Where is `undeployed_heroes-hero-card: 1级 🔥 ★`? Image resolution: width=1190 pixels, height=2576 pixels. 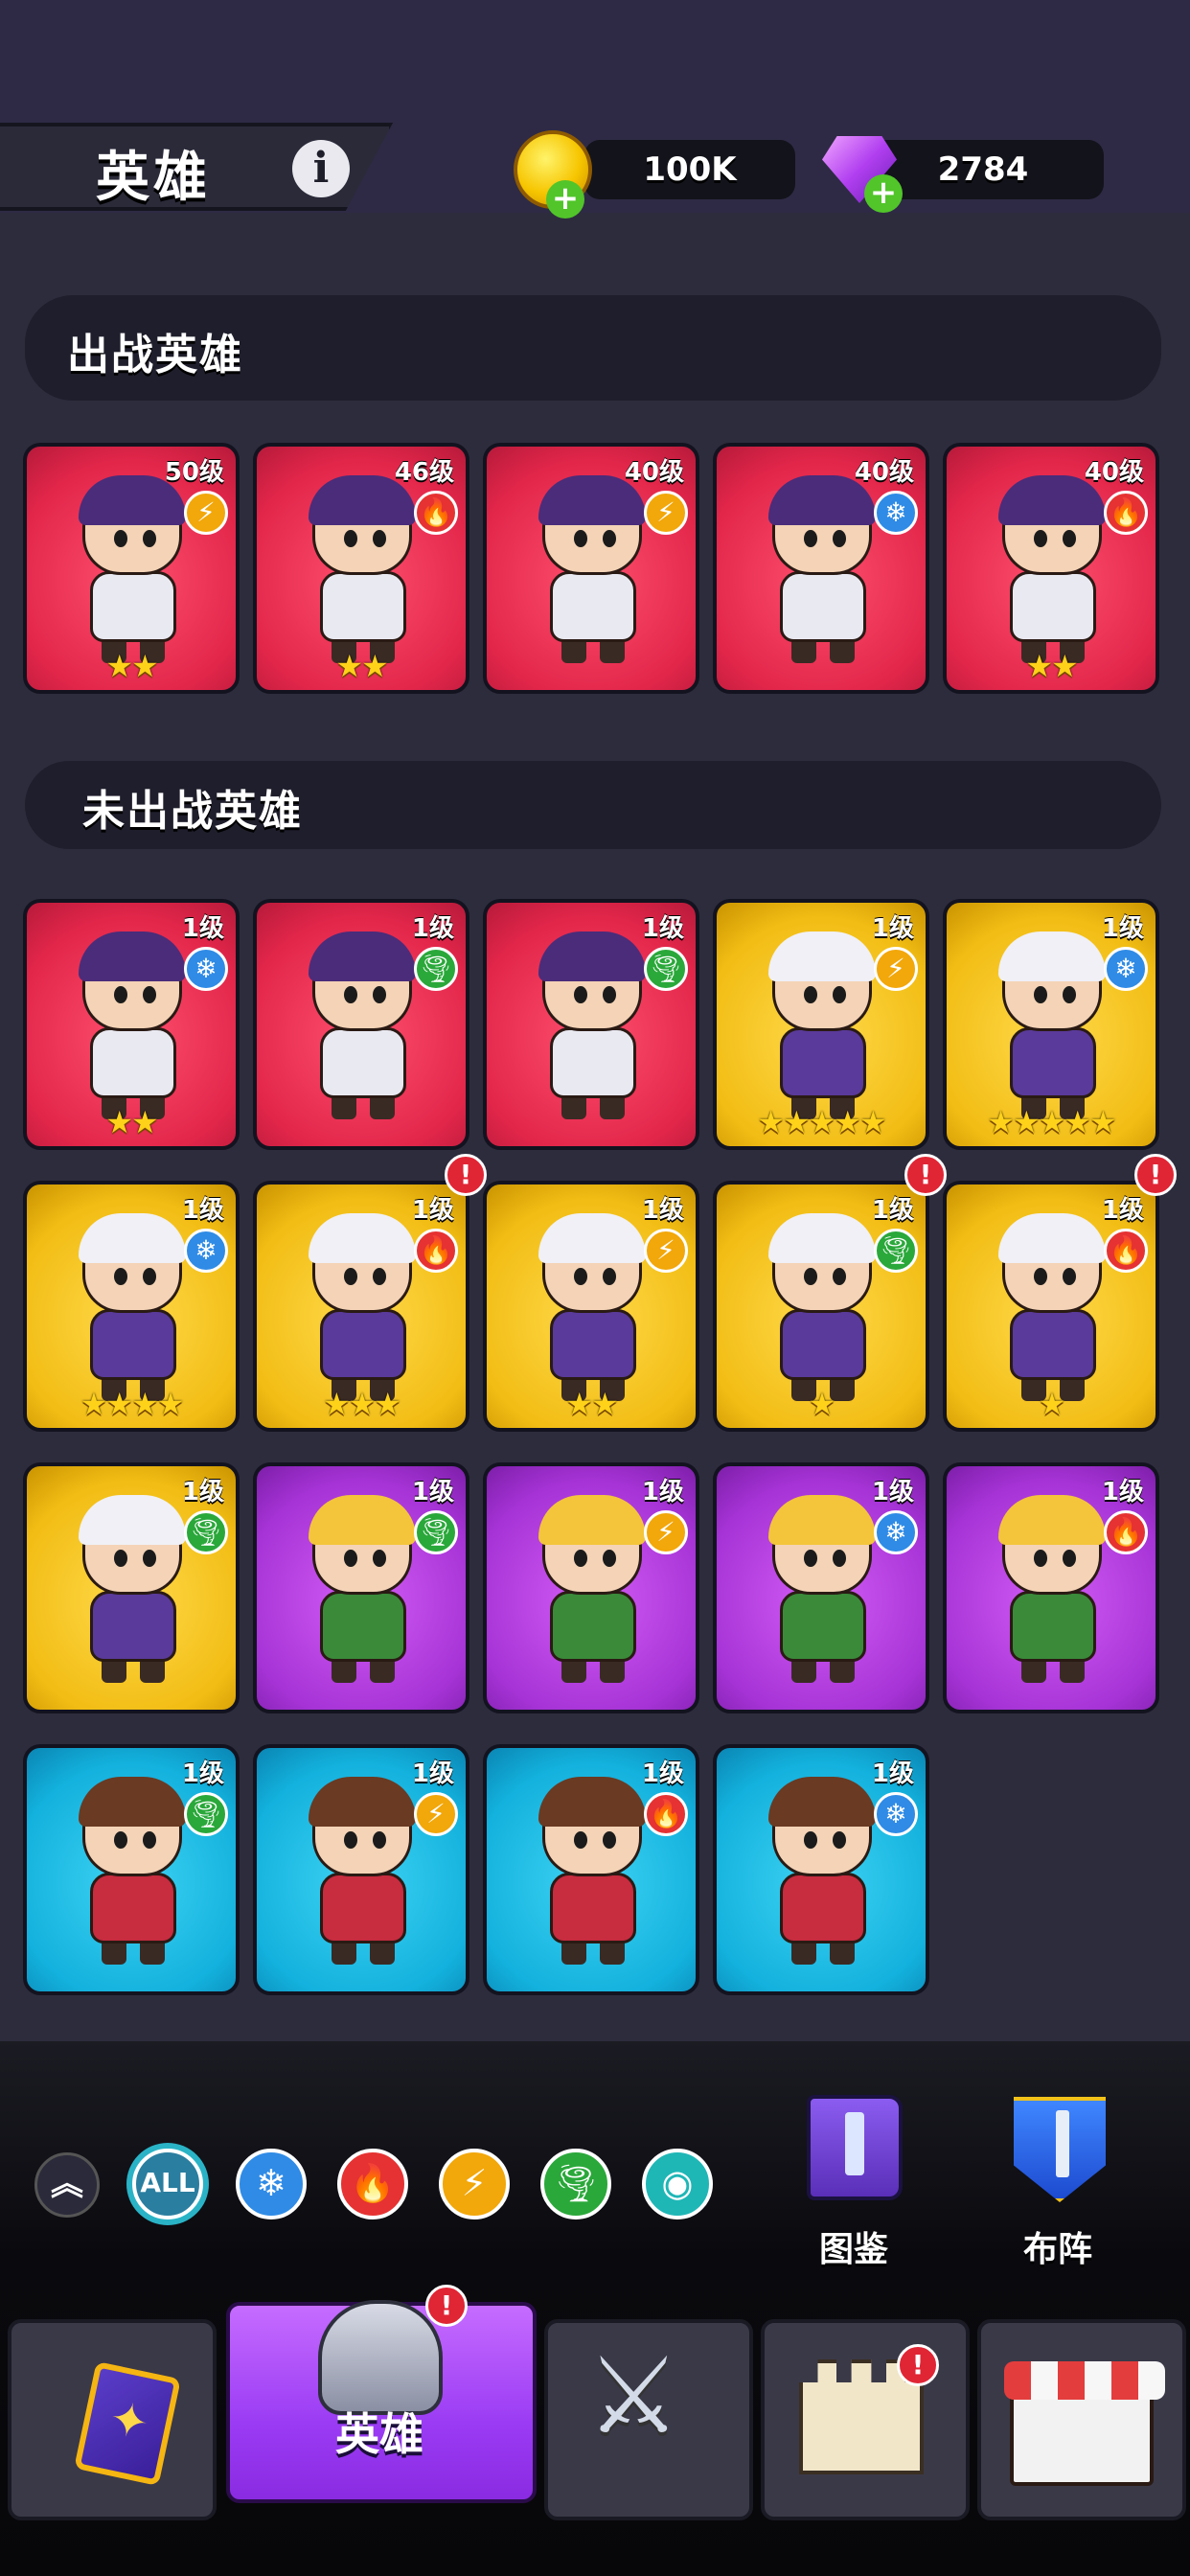 undeployed_heroes-hero-card: 1级 🔥 ★ is located at coordinates (1051, 1306).